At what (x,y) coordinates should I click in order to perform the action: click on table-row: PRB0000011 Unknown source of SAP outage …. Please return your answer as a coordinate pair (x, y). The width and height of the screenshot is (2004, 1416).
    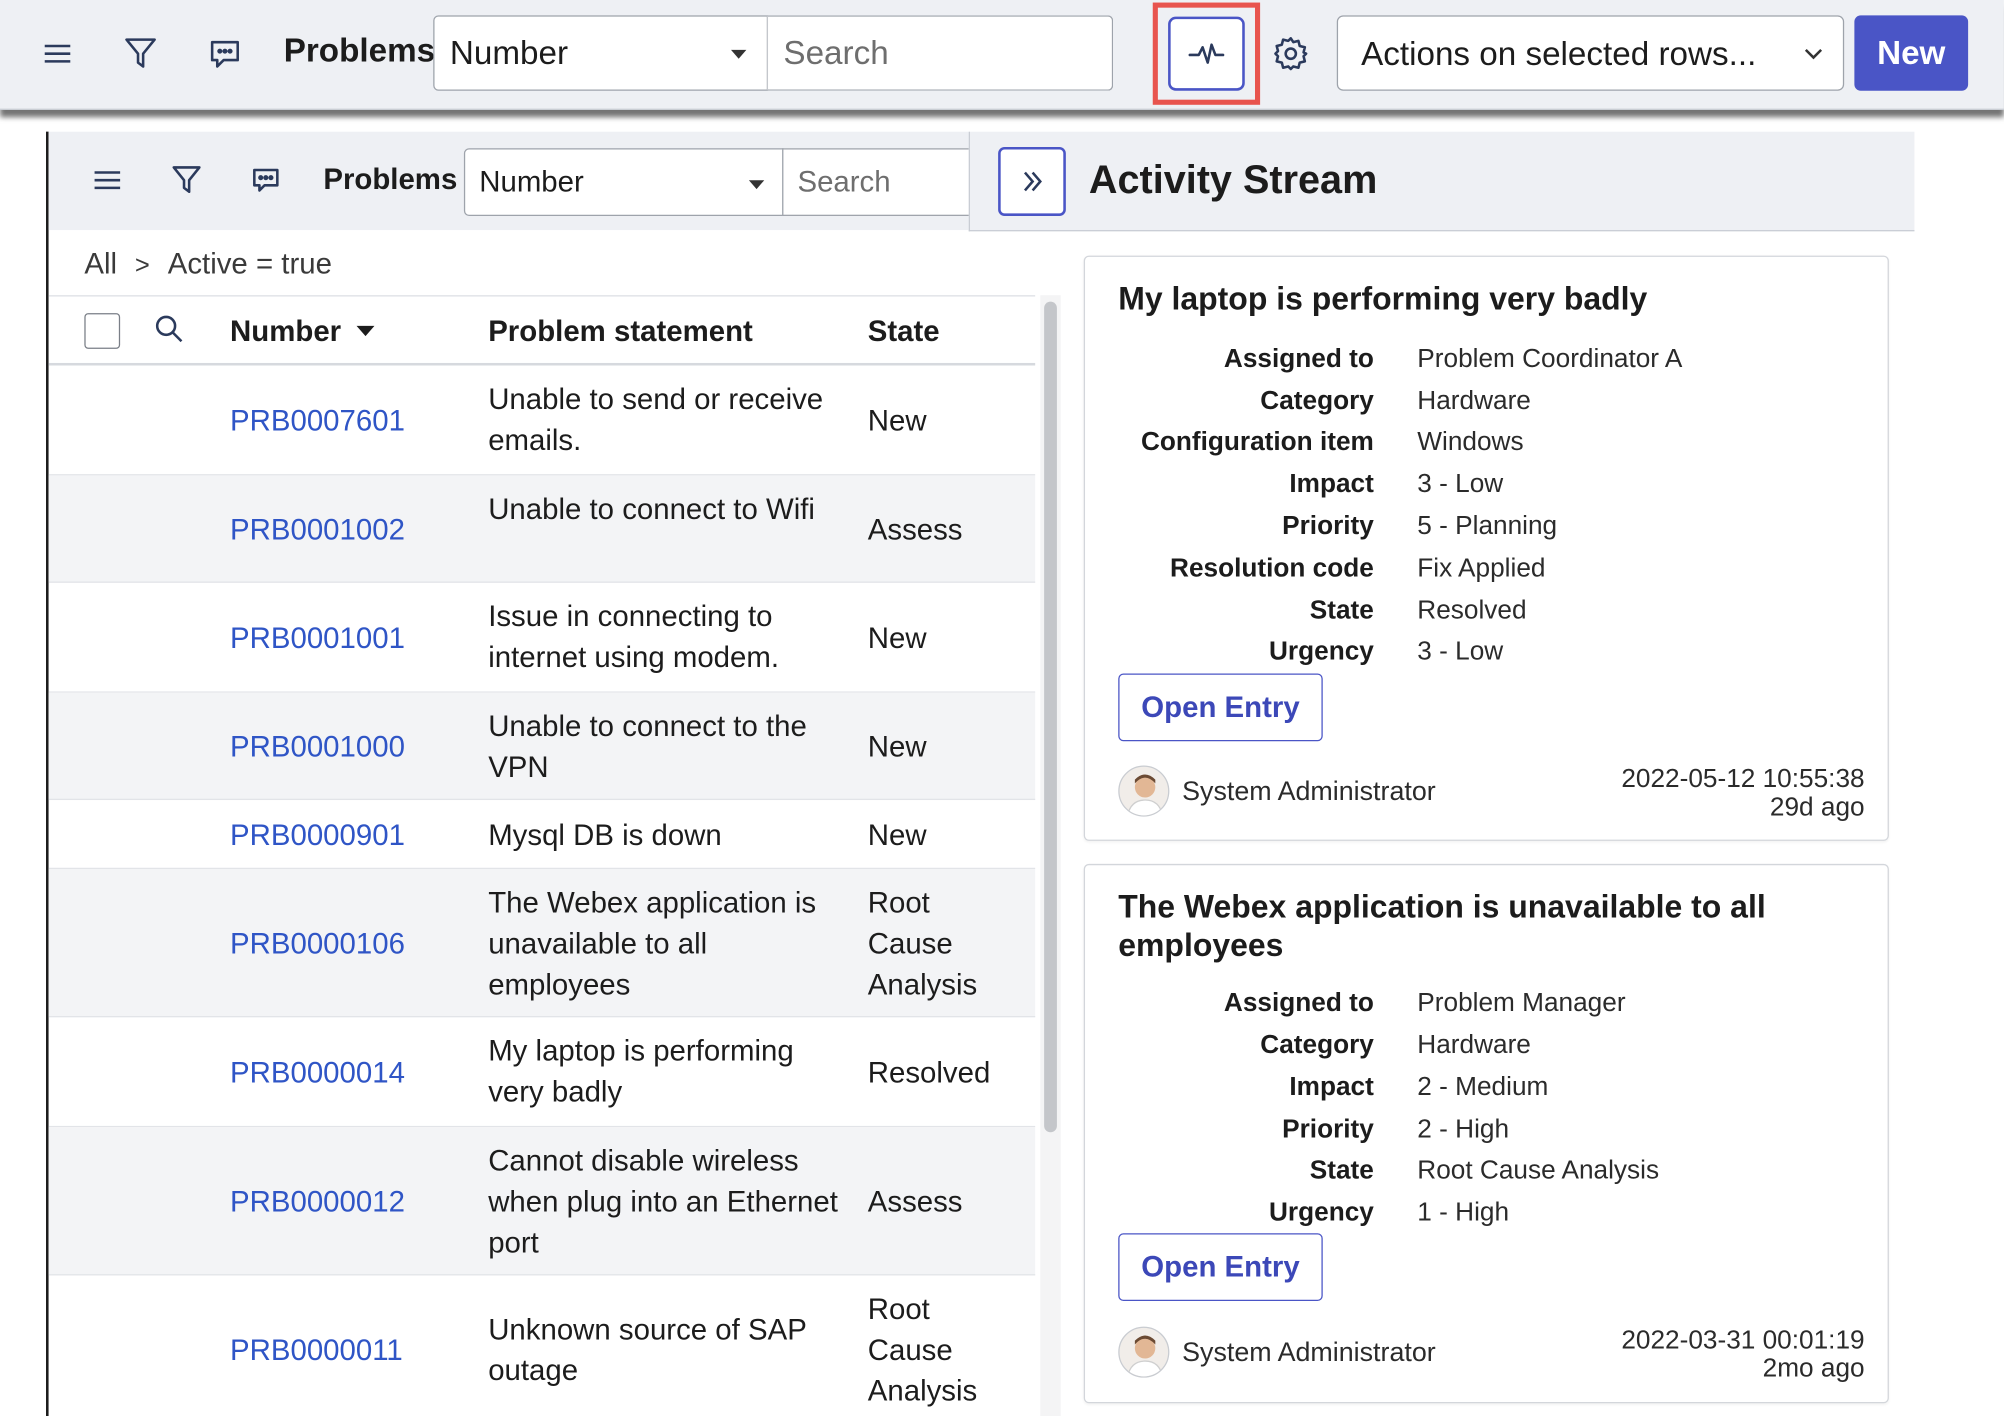
    Looking at the image, I should click on (542, 1345).